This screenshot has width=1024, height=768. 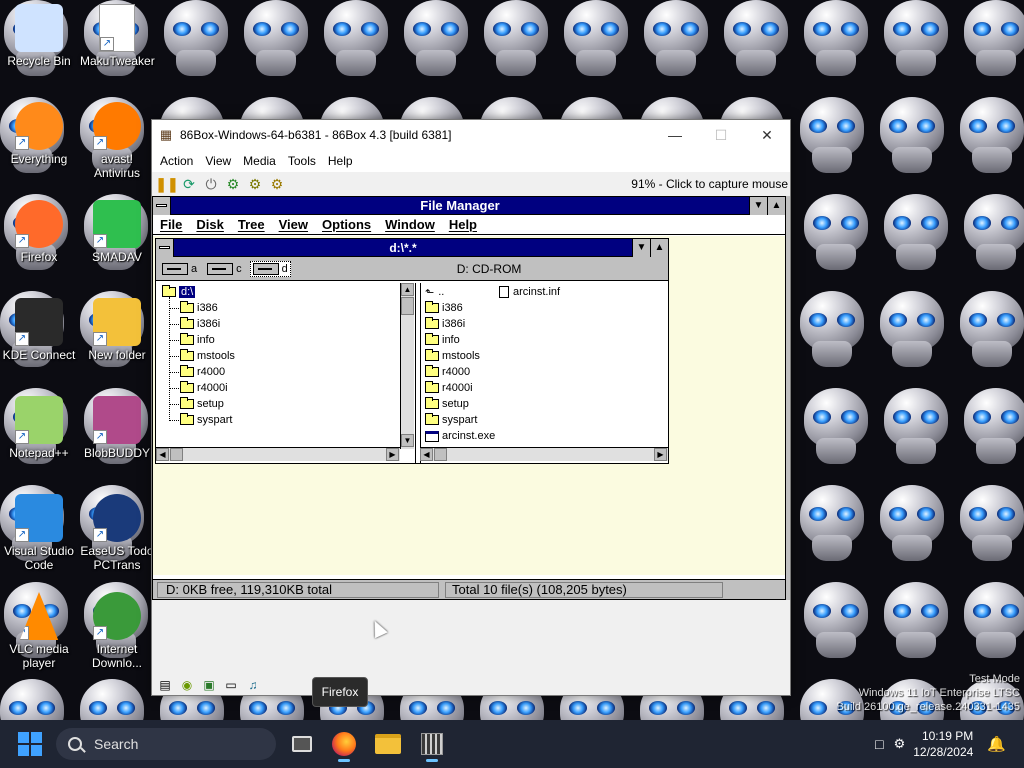 I want to click on ctrl-alt-esc-icon: ⚙, so click(x=255, y=184).